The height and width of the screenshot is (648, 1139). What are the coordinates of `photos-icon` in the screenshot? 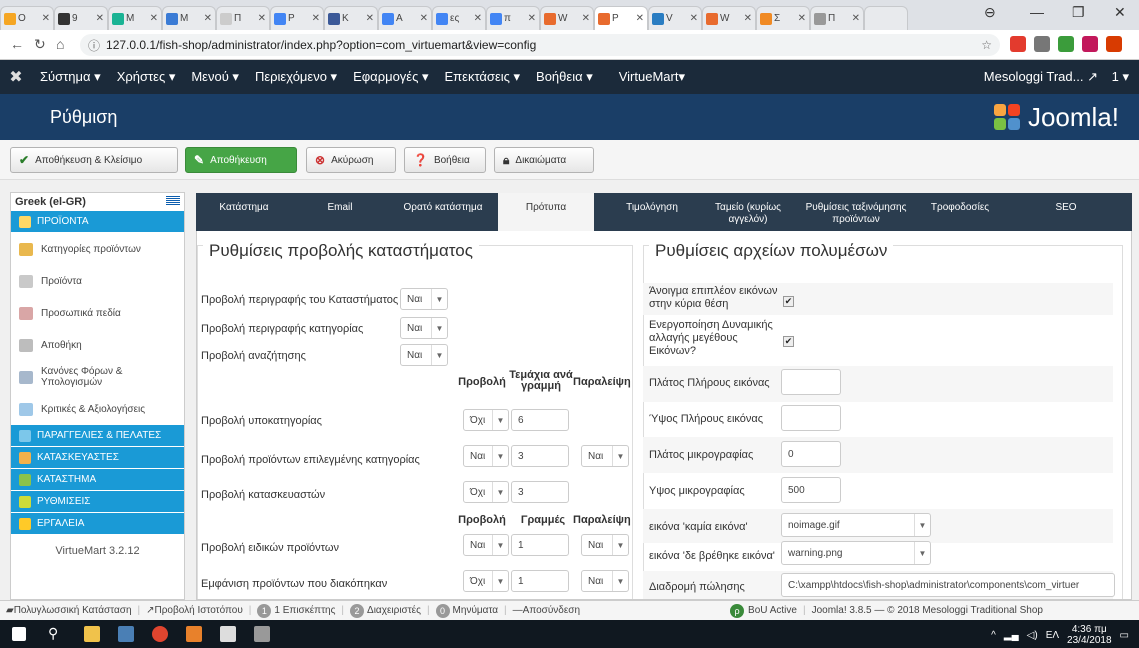 It's located at (262, 634).